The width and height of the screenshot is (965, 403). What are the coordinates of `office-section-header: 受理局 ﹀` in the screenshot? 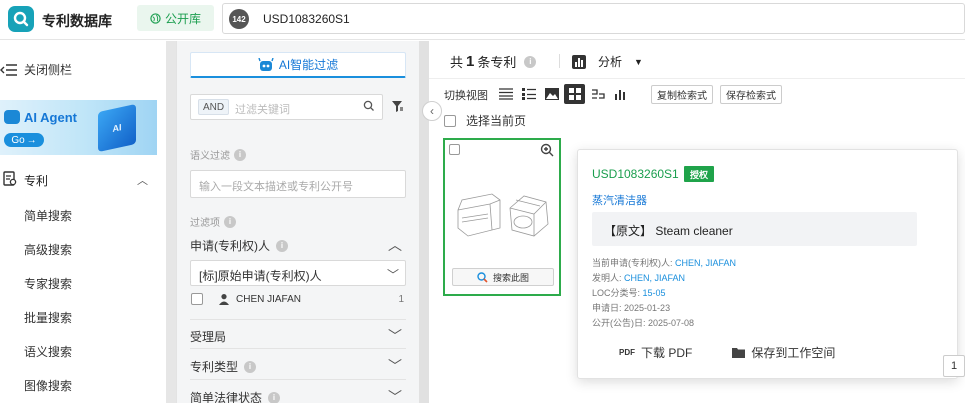 It's located at (298, 336).